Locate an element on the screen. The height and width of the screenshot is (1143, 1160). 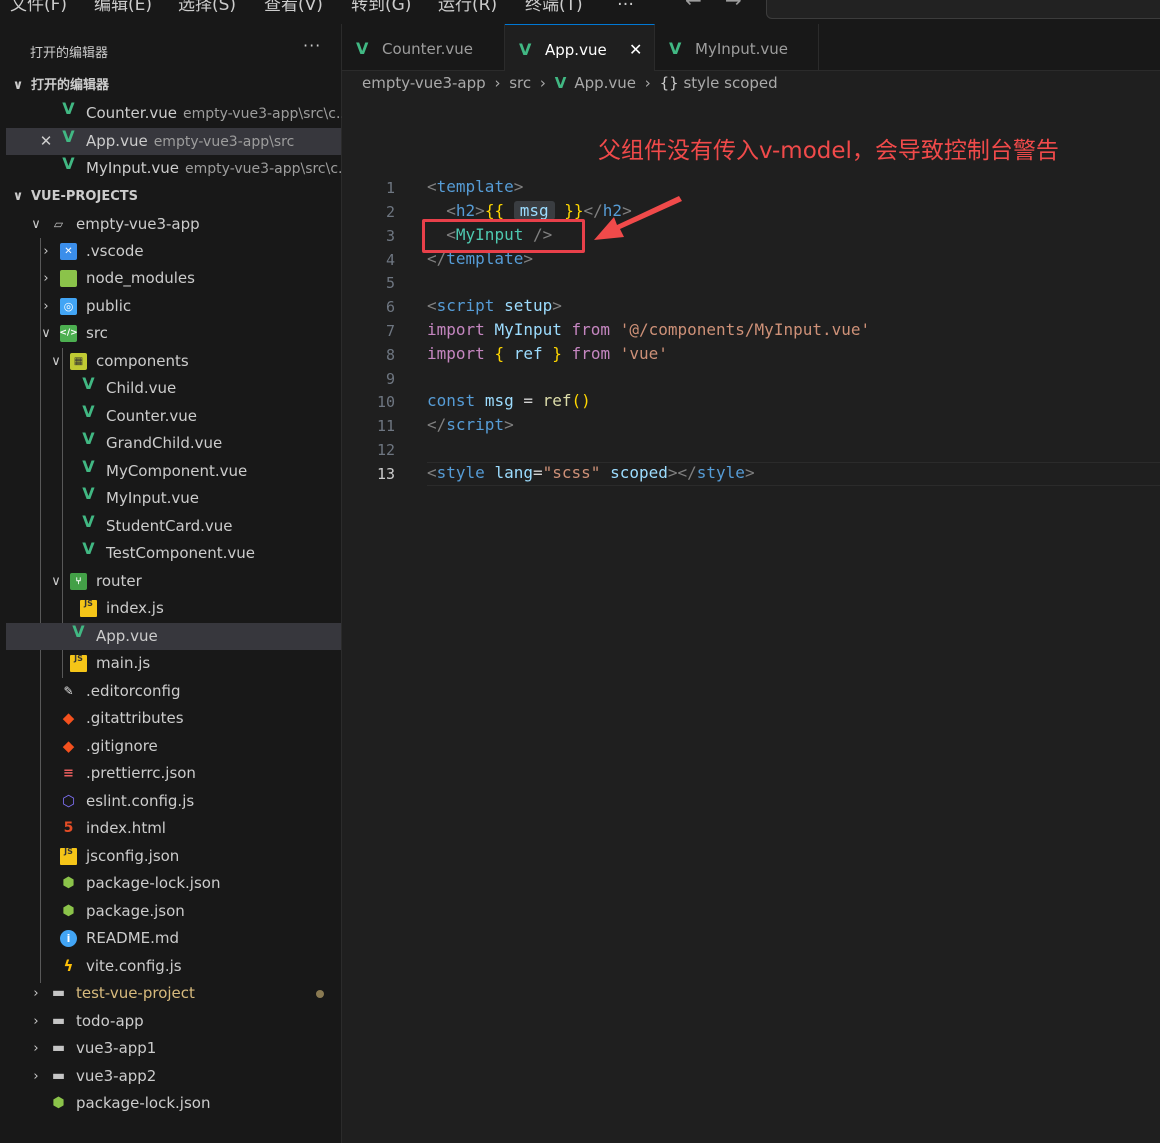
folder-test-vue-project: › ▬ test-vue-project is located at coordinates (173, 993).